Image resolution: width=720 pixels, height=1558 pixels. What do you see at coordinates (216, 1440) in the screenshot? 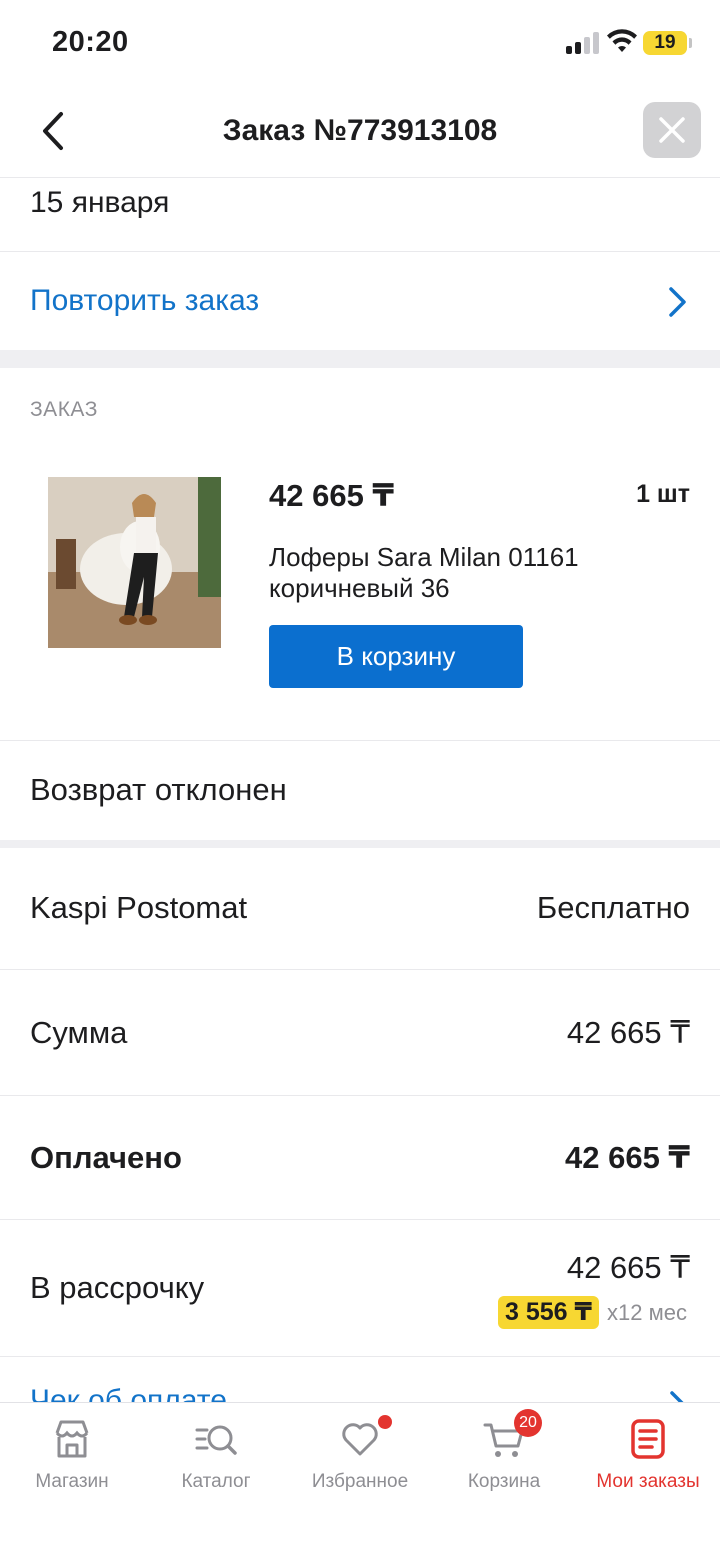
I see `catalog-search-icon` at bounding box center [216, 1440].